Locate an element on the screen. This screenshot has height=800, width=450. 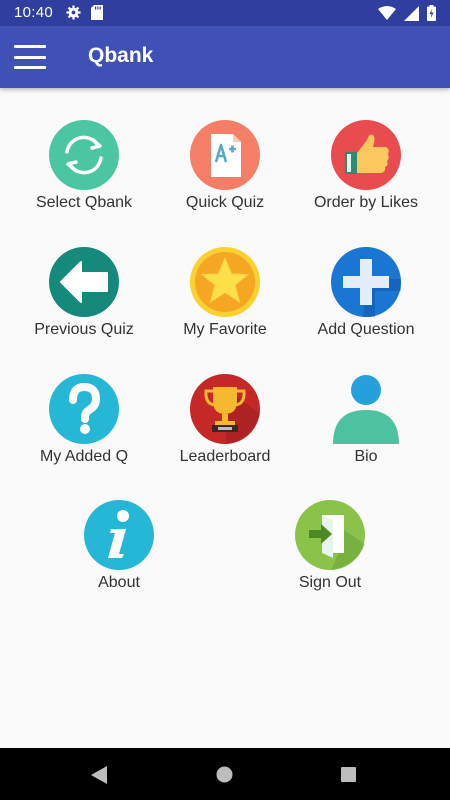
my-added-q-tile: My Added Q is located at coordinates (84, 429).